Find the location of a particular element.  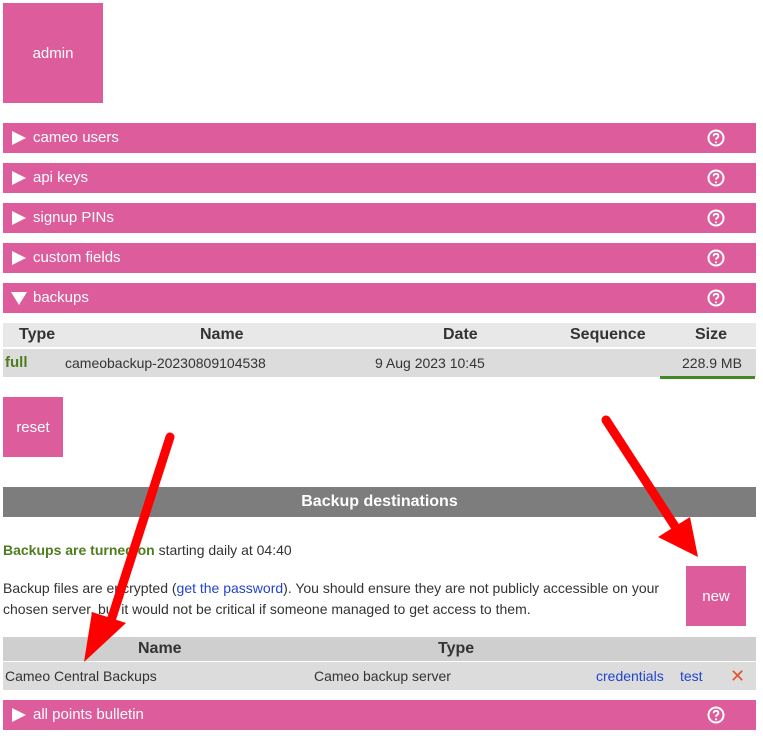

section-label: backups is located at coordinates (61, 297).